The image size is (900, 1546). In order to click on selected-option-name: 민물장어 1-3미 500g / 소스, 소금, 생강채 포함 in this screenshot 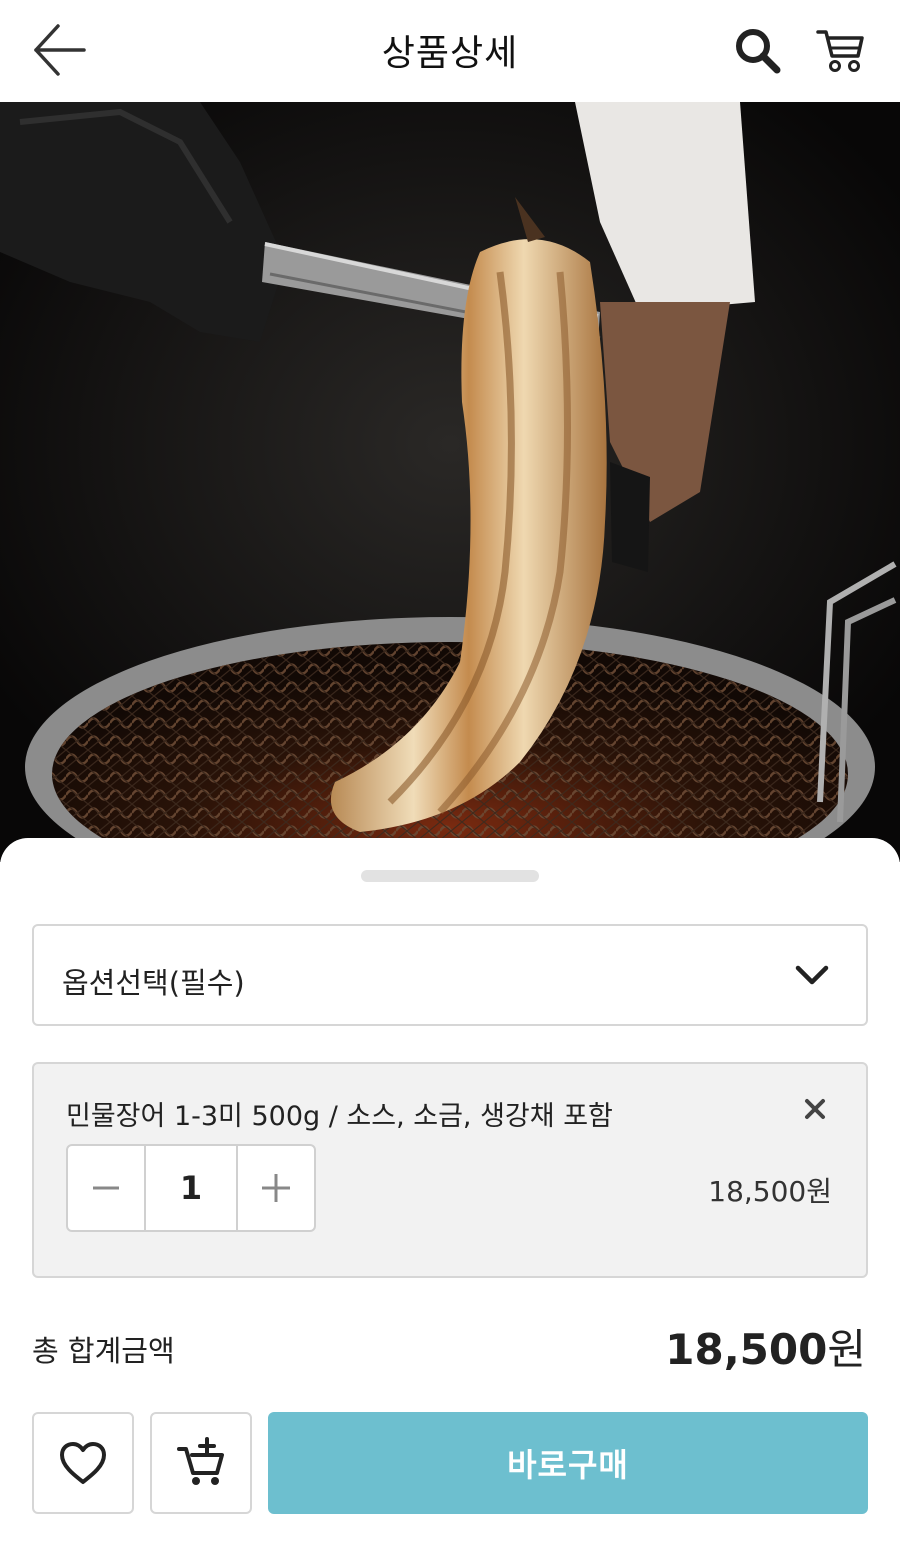, I will do `click(339, 1116)`.